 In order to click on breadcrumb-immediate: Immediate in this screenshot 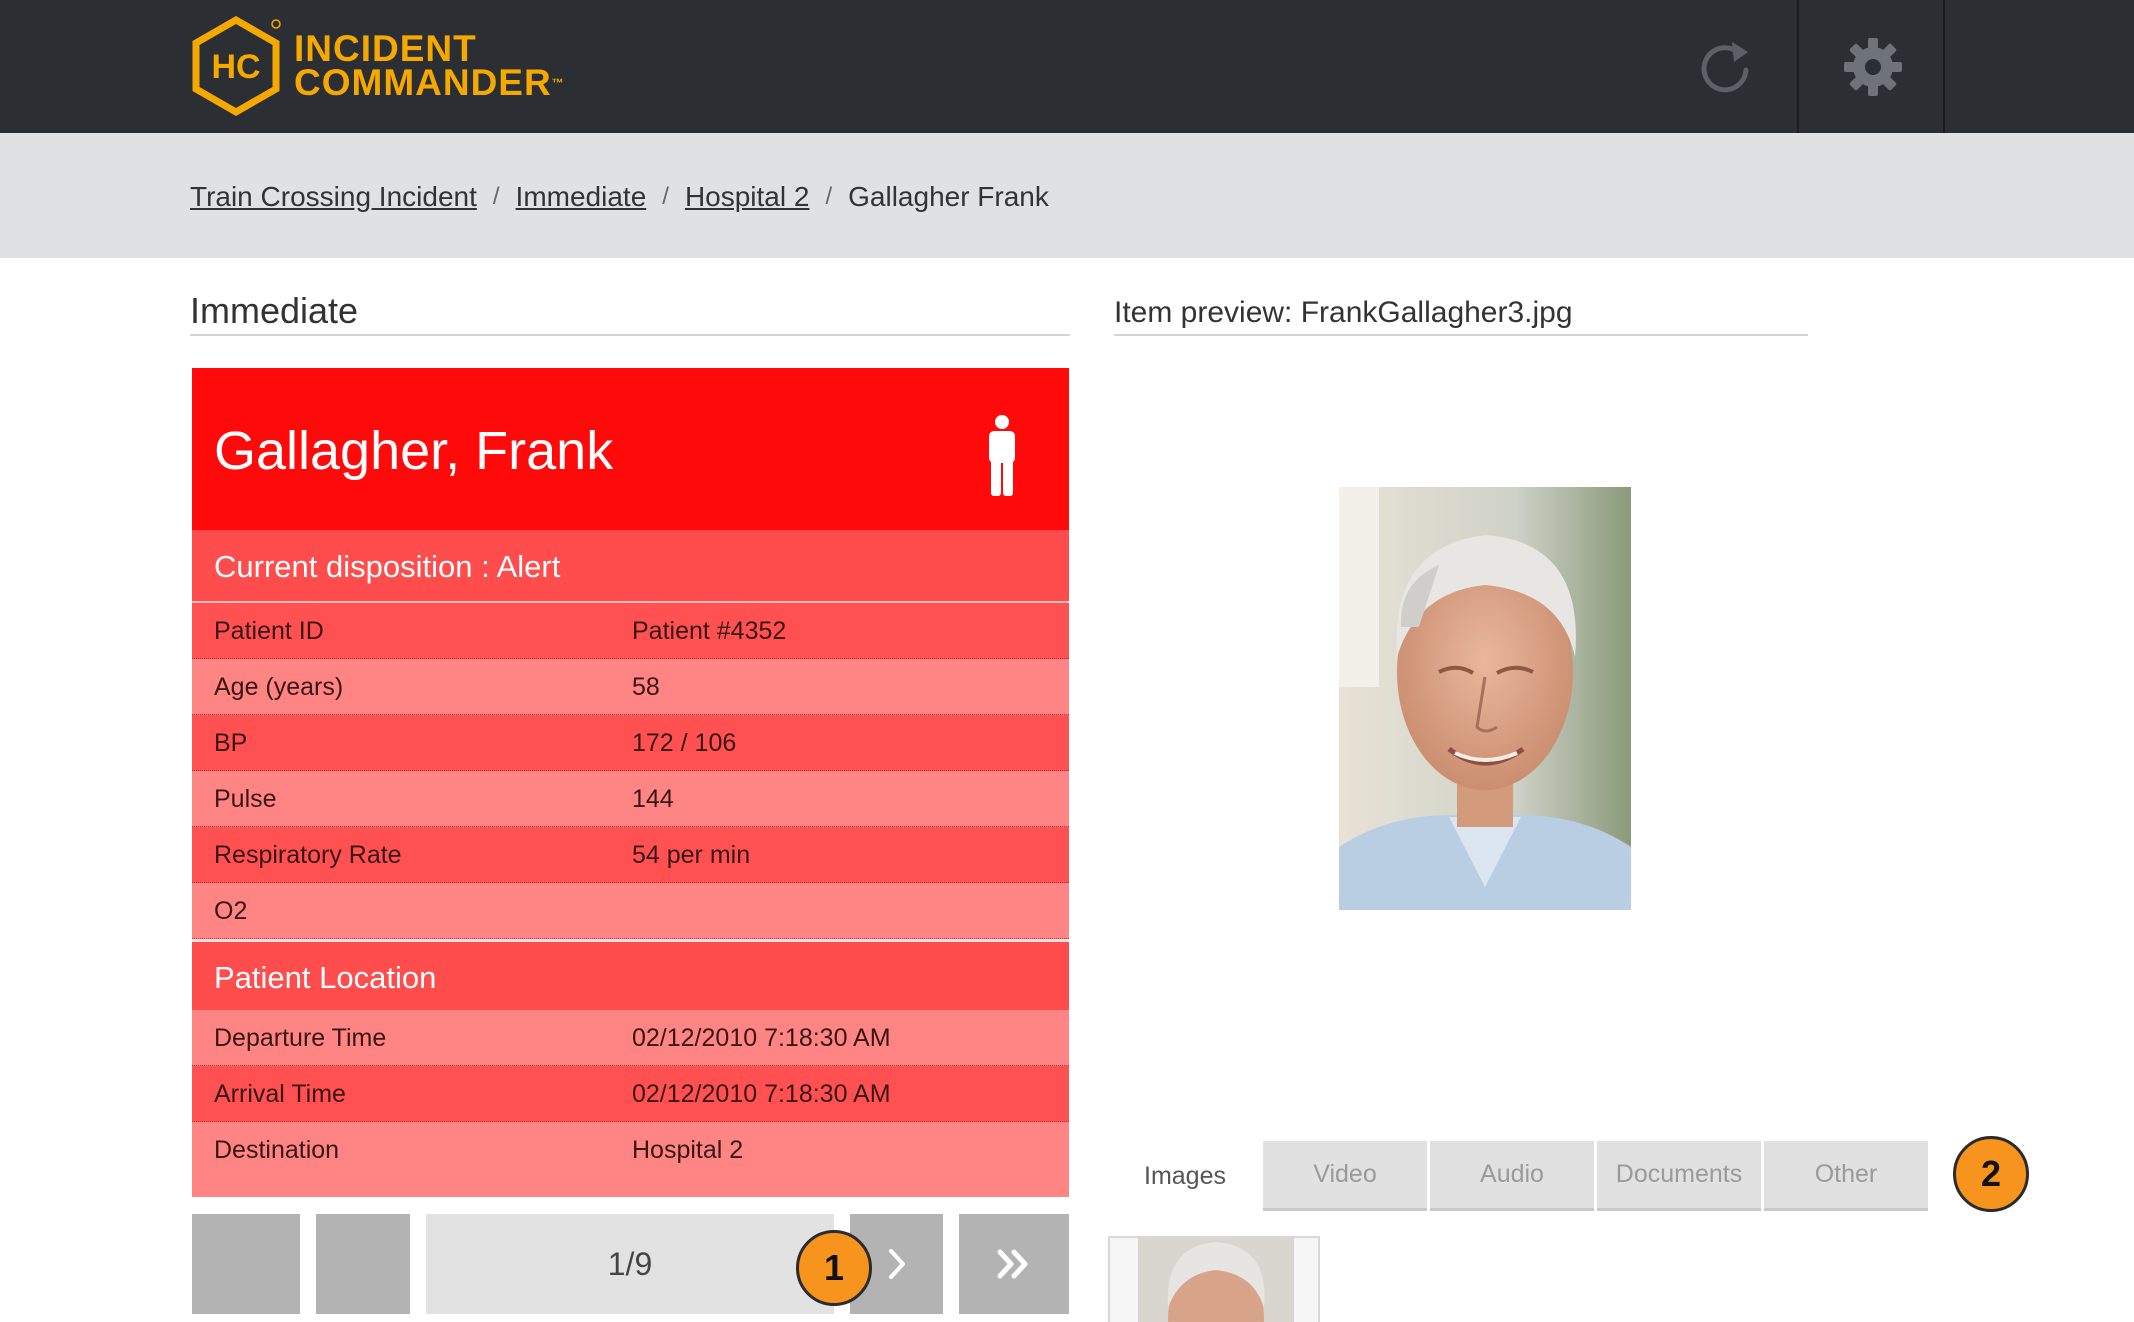, I will do `click(581, 197)`.